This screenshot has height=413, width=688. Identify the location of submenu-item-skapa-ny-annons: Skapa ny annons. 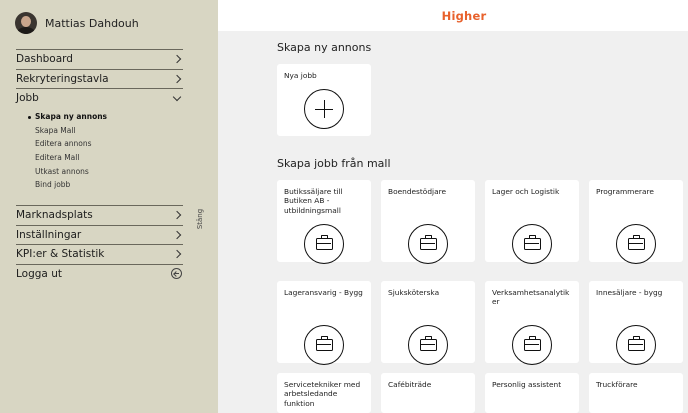
(67, 117).